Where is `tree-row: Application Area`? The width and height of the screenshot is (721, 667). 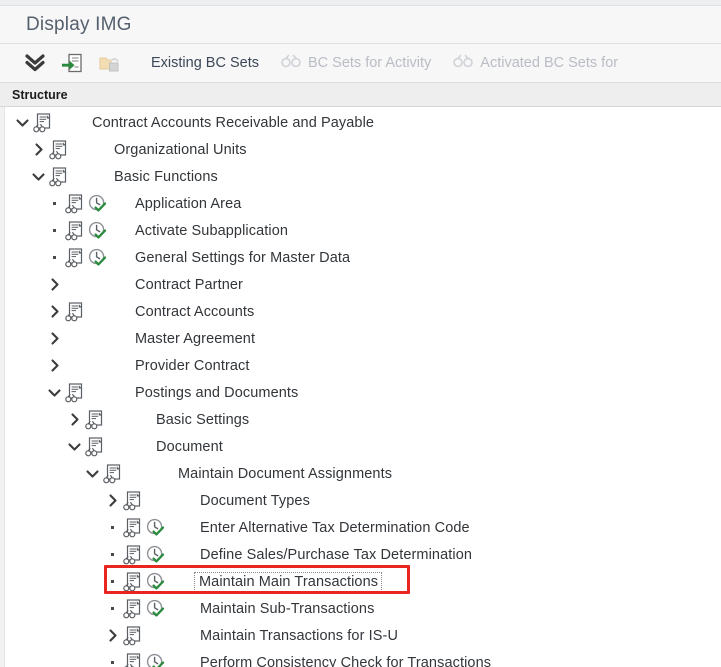
tree-row: Application Area is located at coordinates (360, 203).